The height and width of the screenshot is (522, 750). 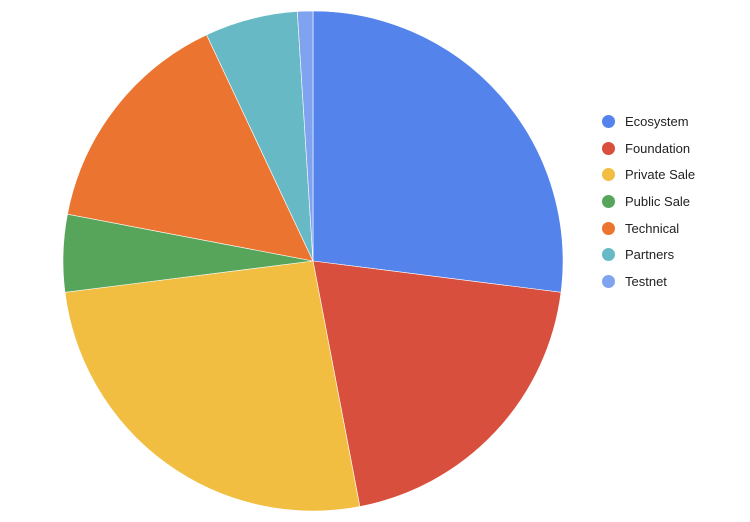 I want to click on legend-item-private-sale: Private Sale, so click(x=648, y=174).